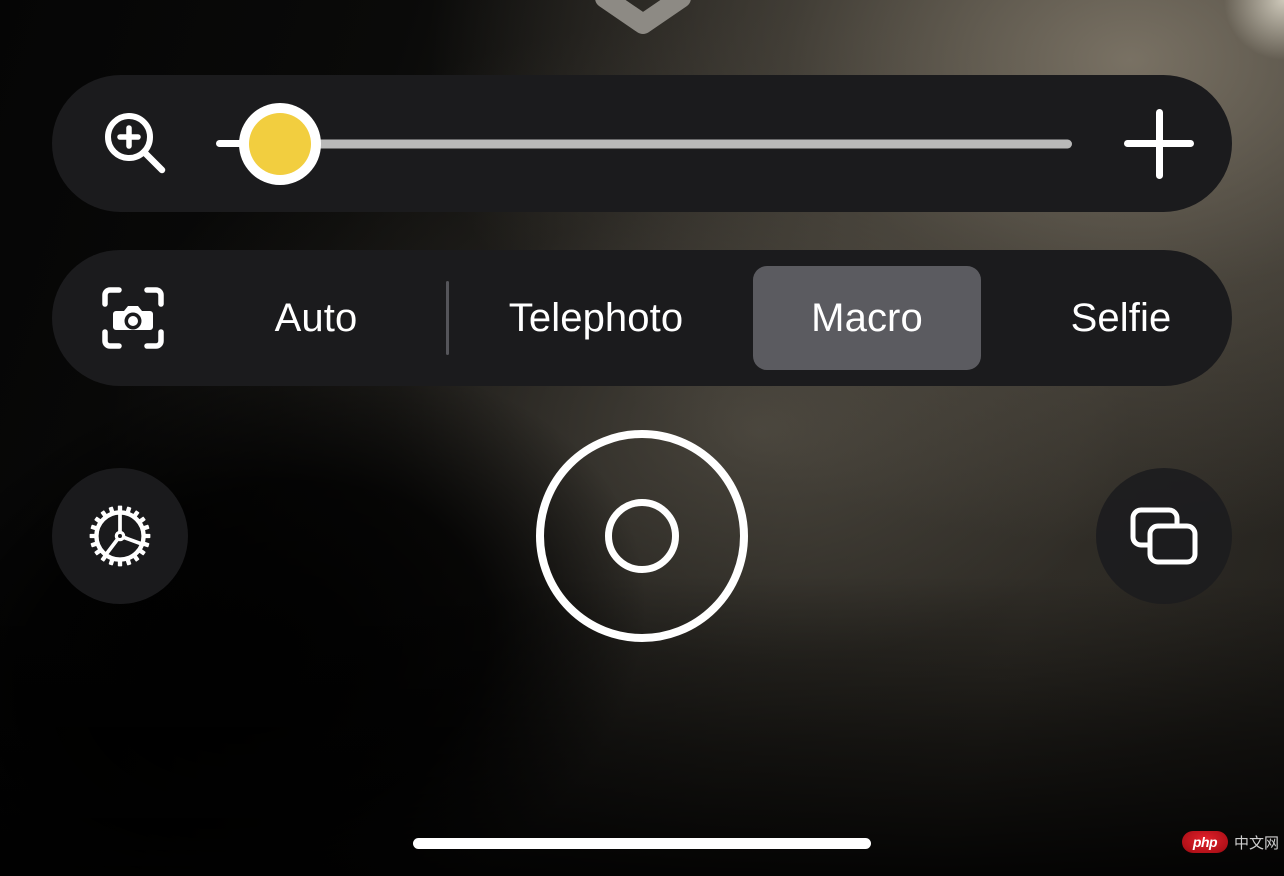 The height and width of the screenshot is (876, 1284). I want to click on gallery-button, so click(1164, 536).